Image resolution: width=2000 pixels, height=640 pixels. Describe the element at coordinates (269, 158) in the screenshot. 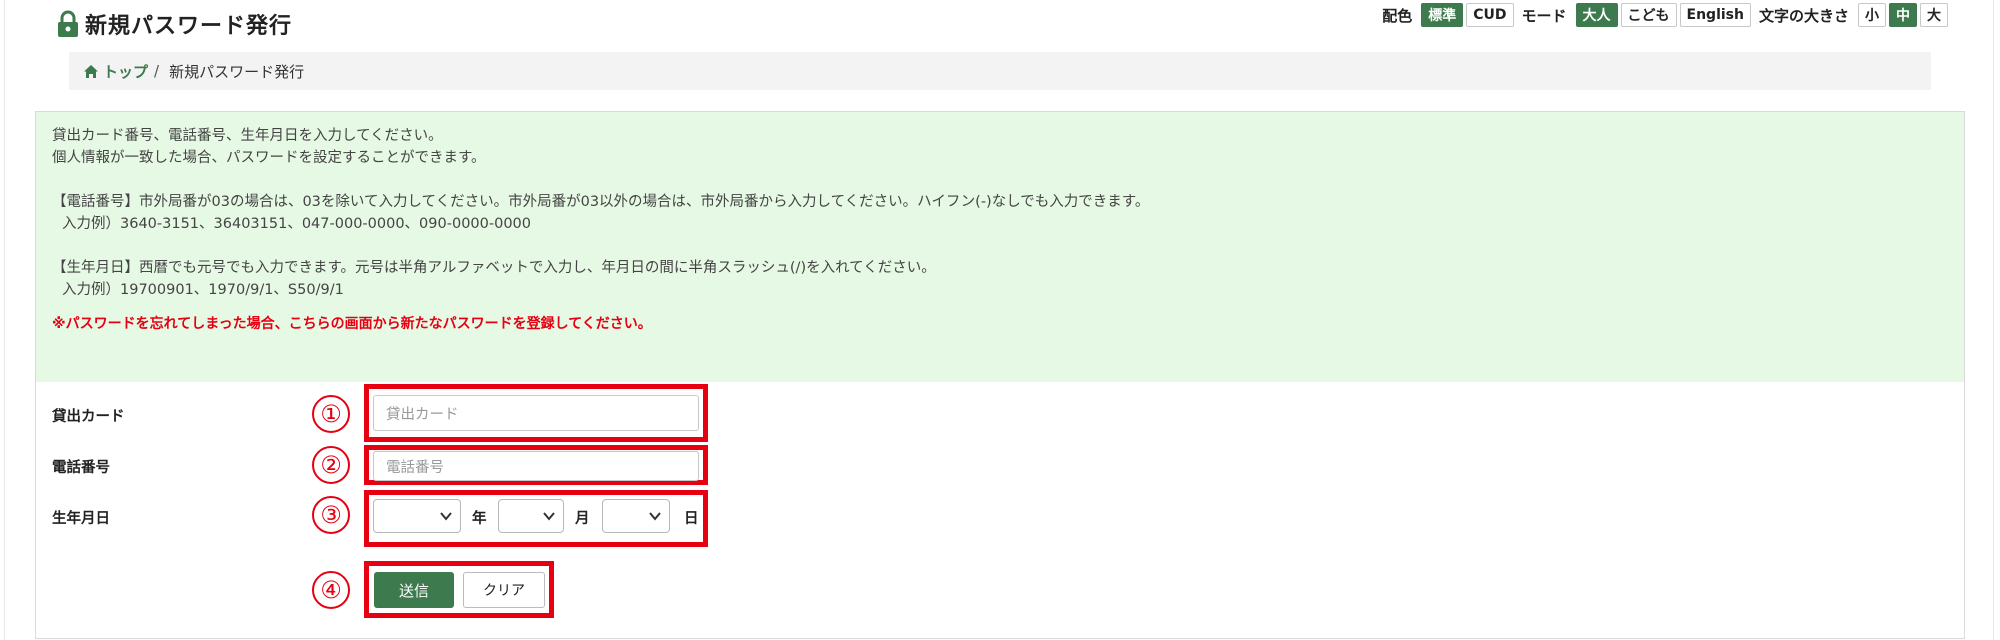

I see `instruction-line: 個人情報が一致した場合、パスワードを設定することができます。` at that location.